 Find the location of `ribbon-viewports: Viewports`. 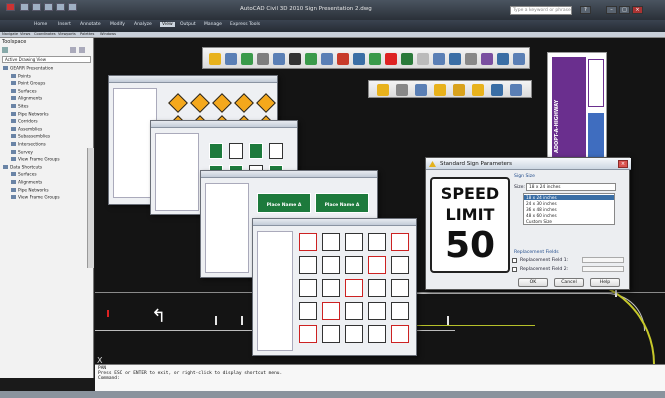

ribbon-viewports: Viewports is located at coordinates (67, 34).